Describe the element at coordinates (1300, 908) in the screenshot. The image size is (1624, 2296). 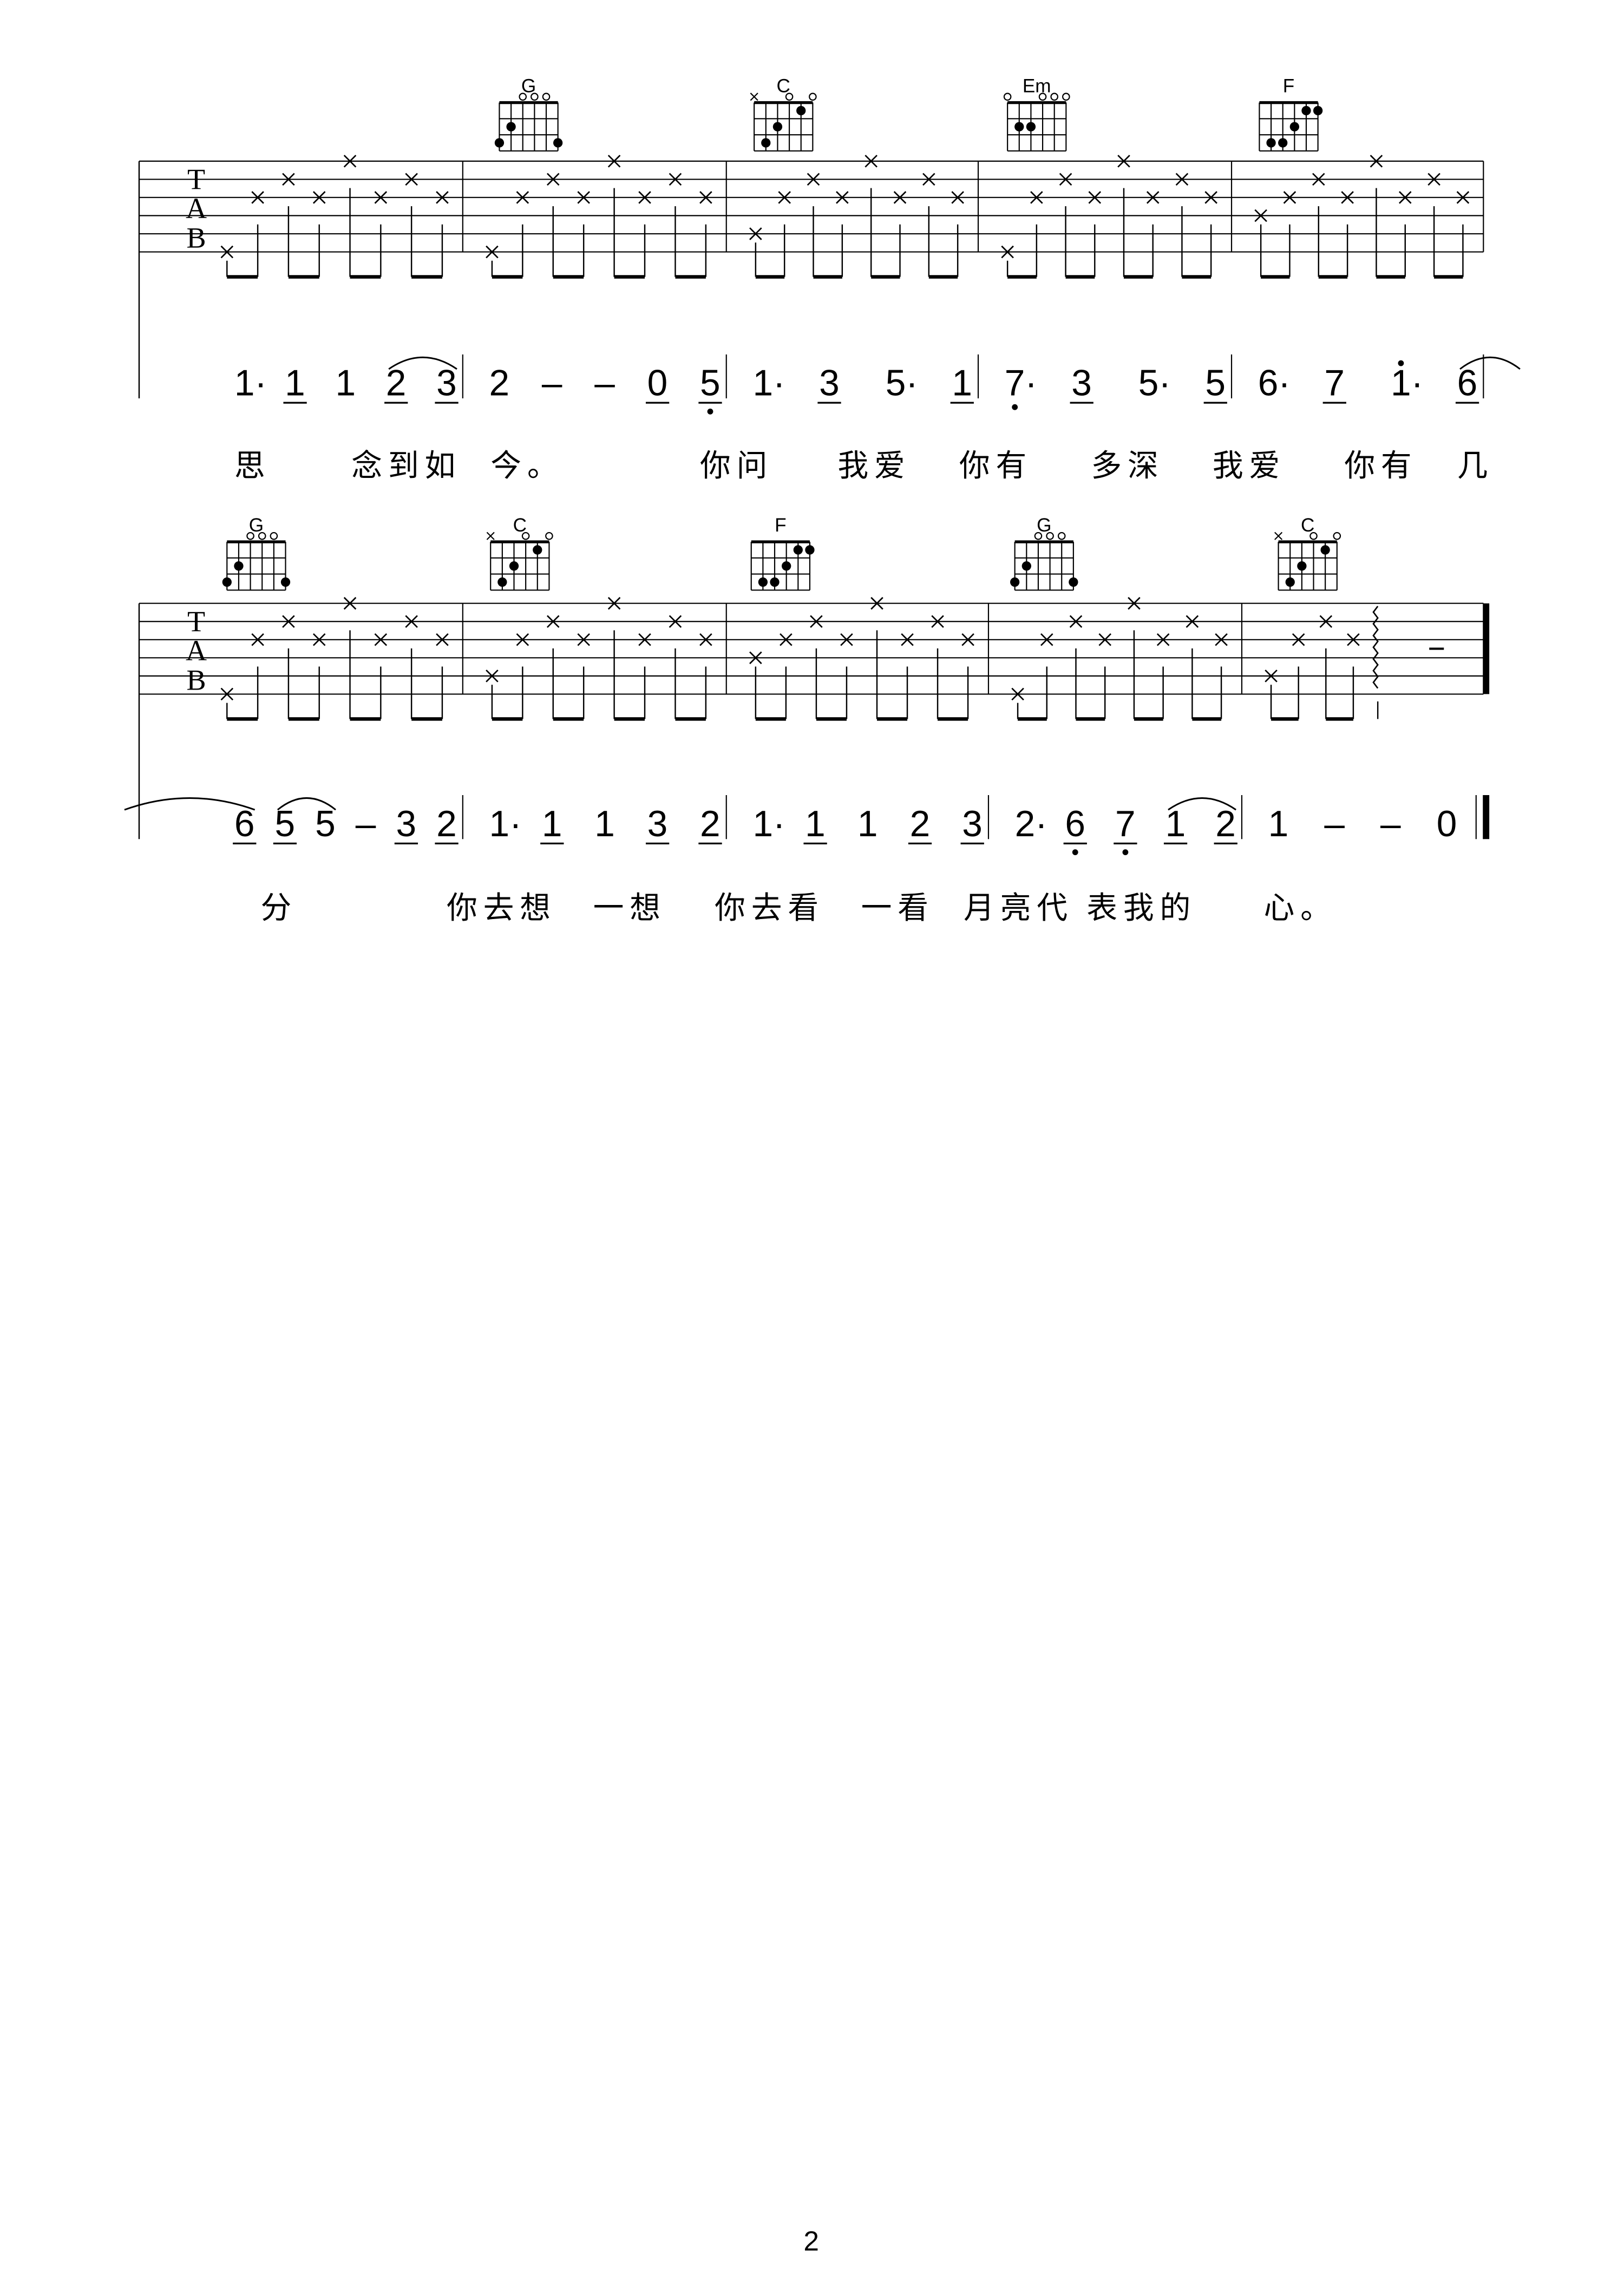
I see `lyric-word: 心。` at that location.